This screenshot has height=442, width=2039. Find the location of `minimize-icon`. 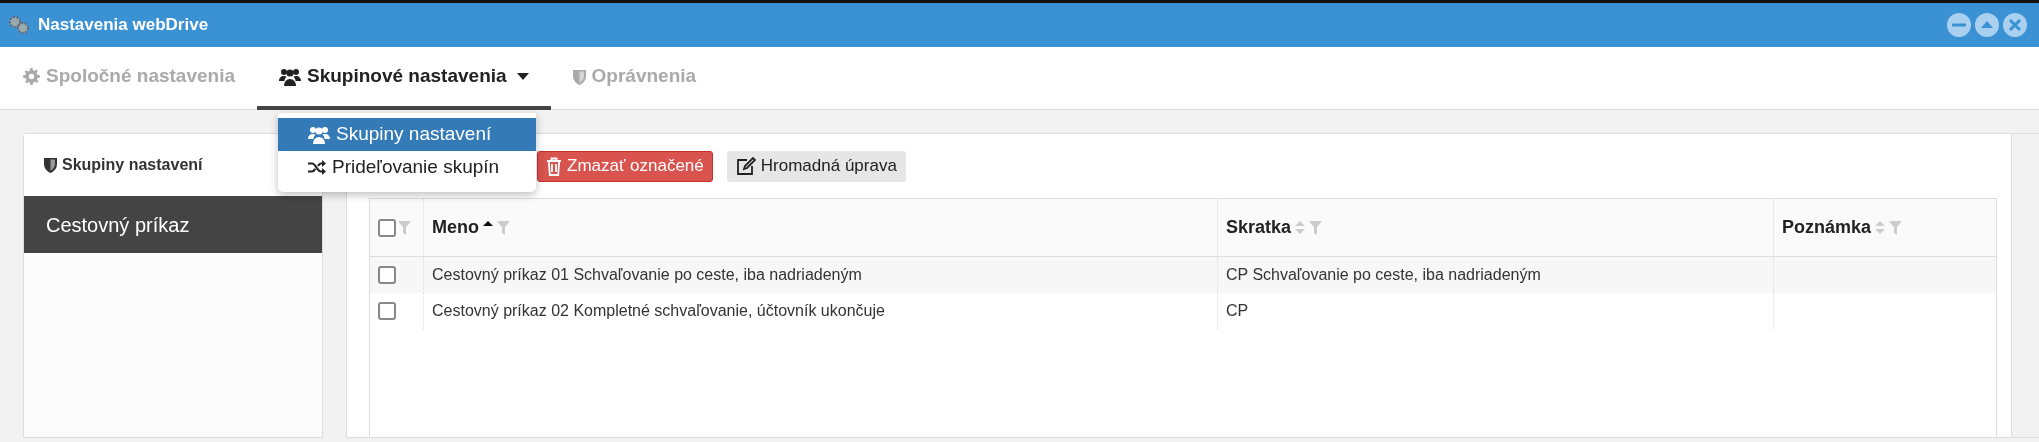

minimize-icon is located at coordinates (1959, 25).